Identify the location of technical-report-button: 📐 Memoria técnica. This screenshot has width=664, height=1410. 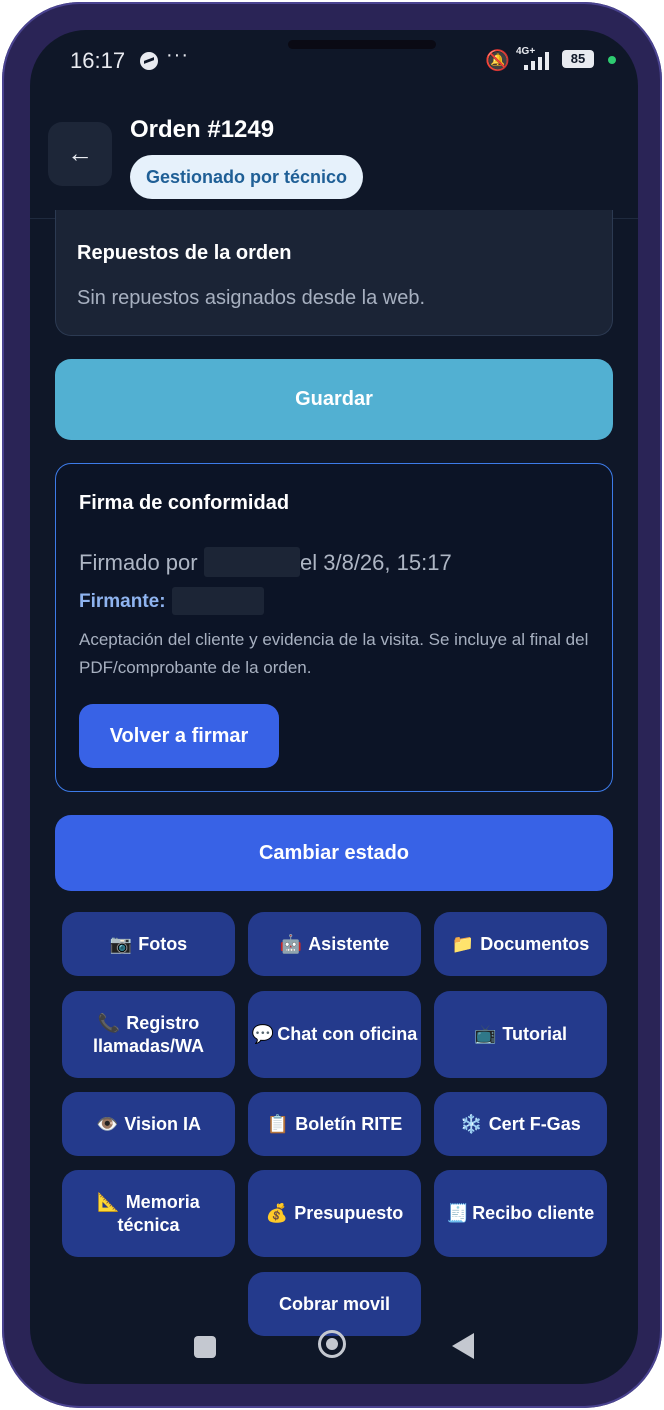
(148, 1213).